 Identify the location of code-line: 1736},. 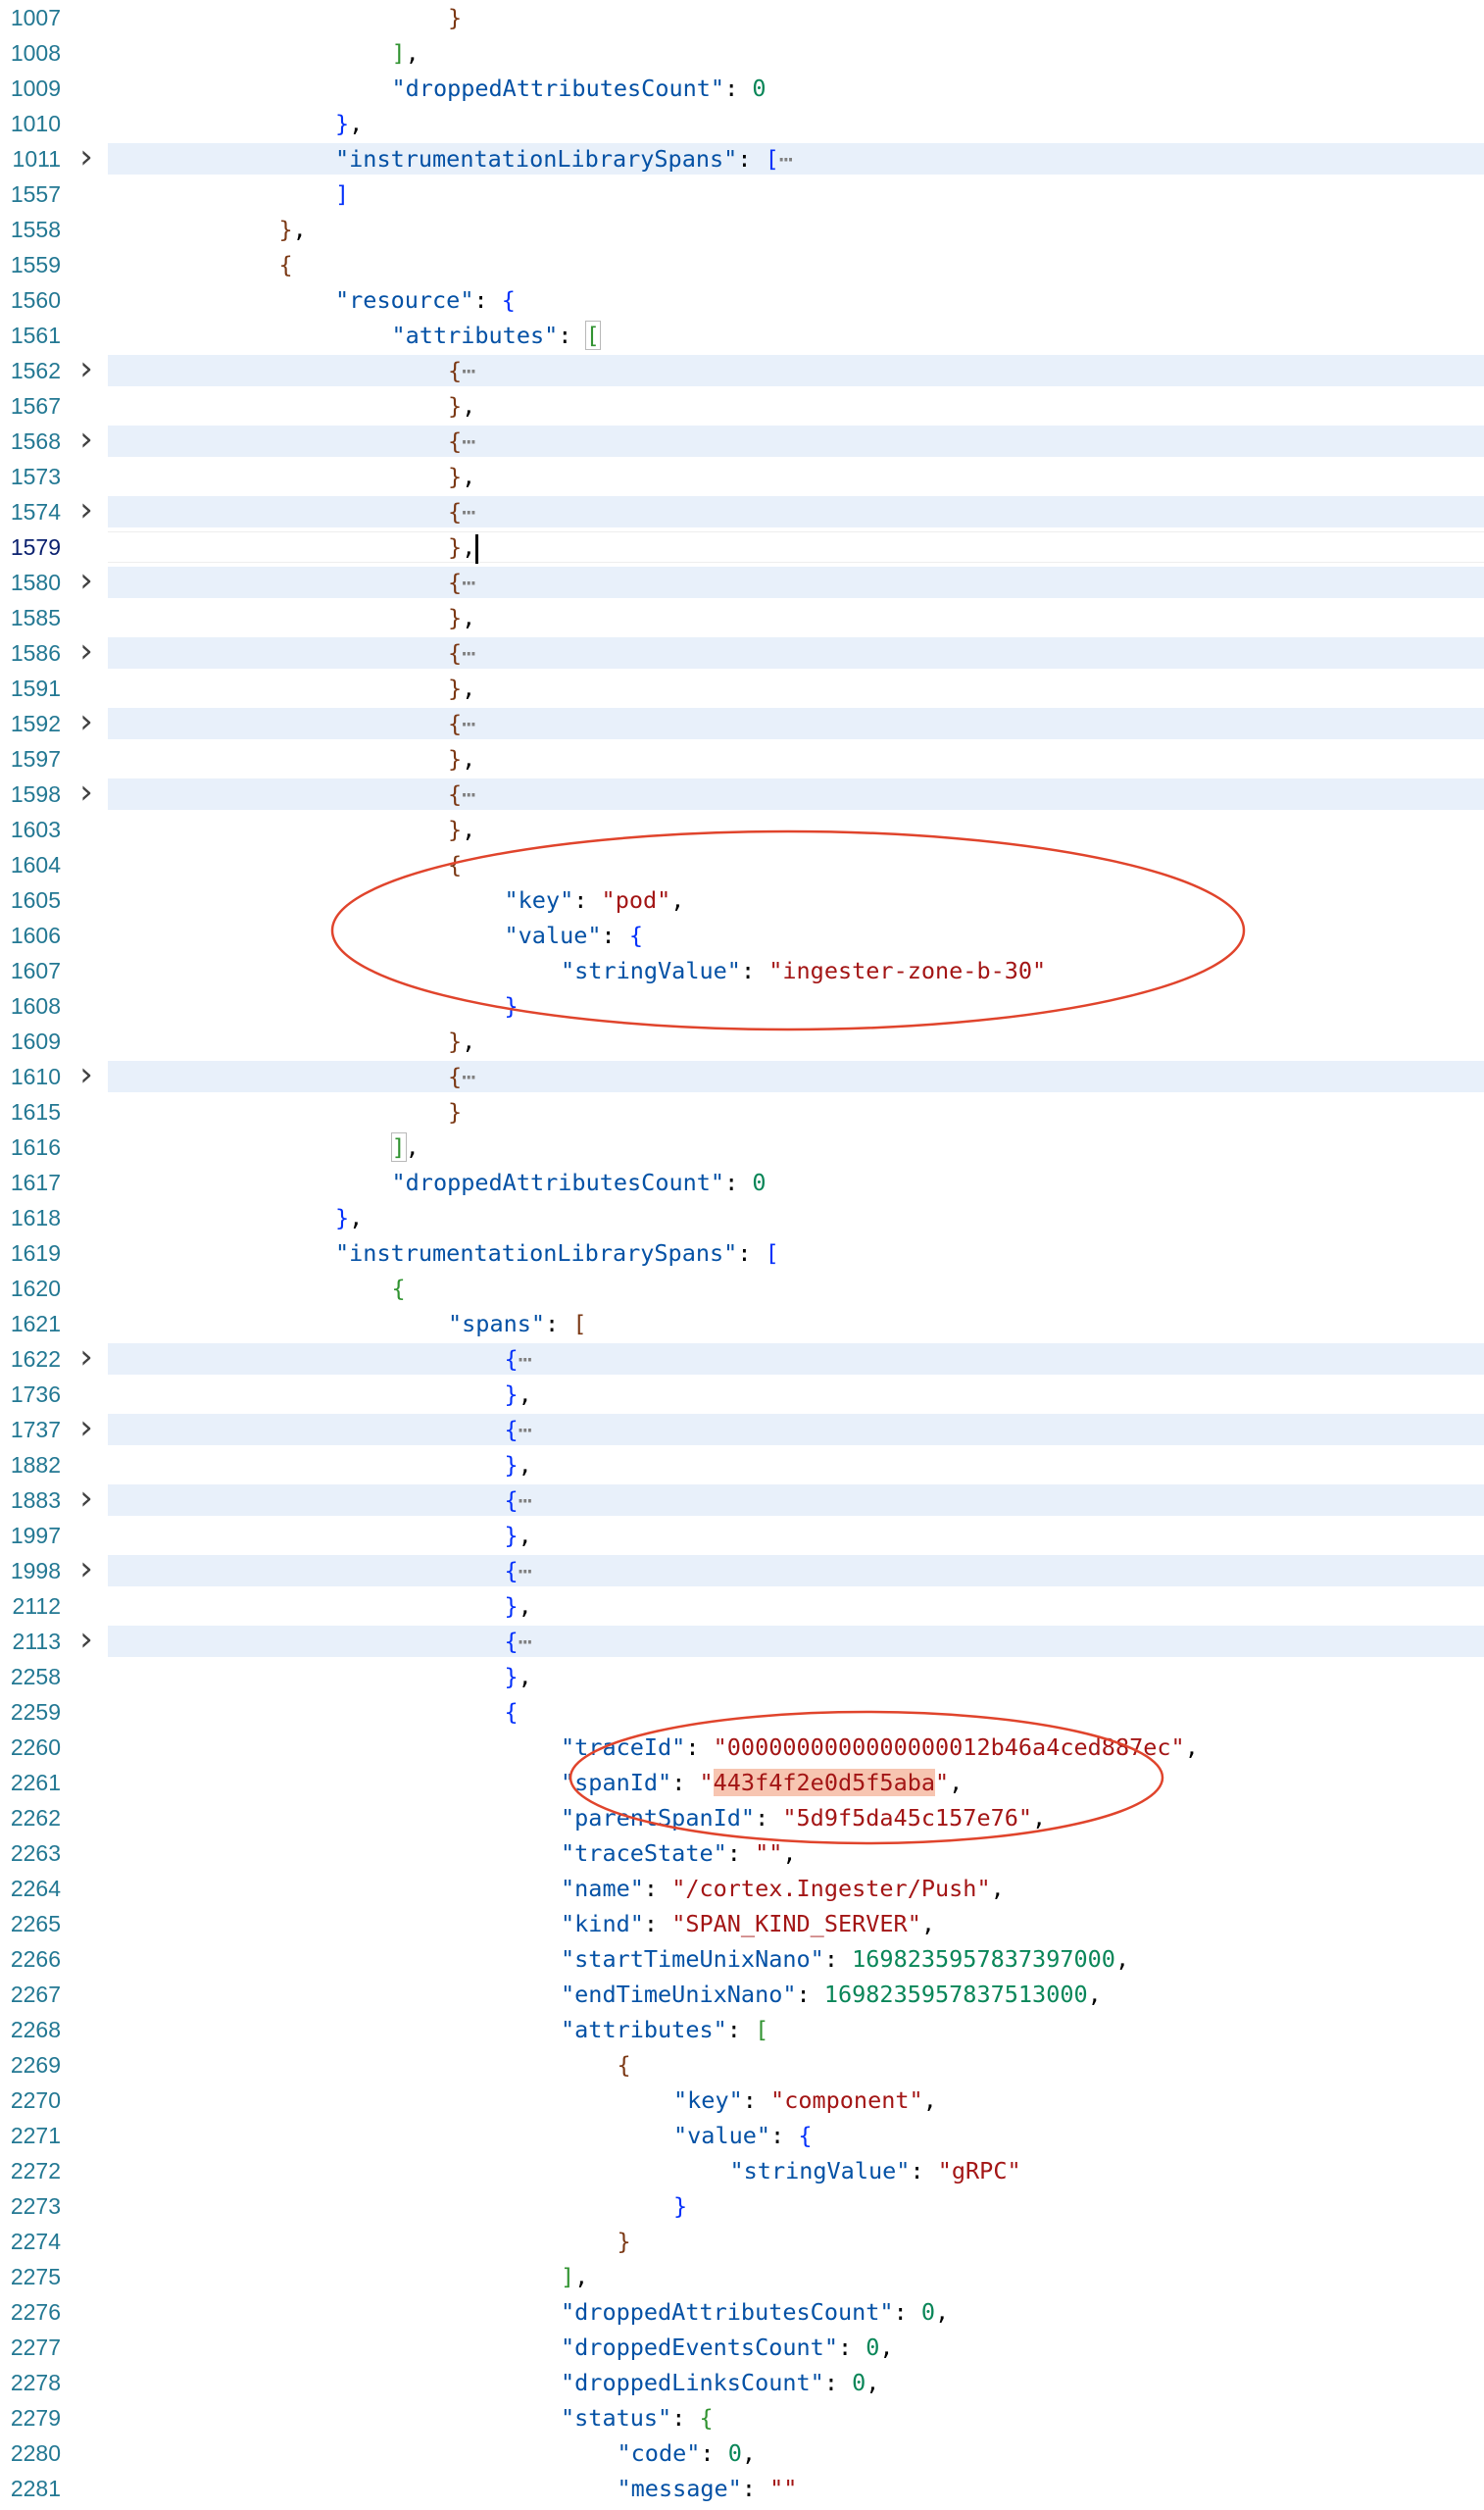
(742, 1394).